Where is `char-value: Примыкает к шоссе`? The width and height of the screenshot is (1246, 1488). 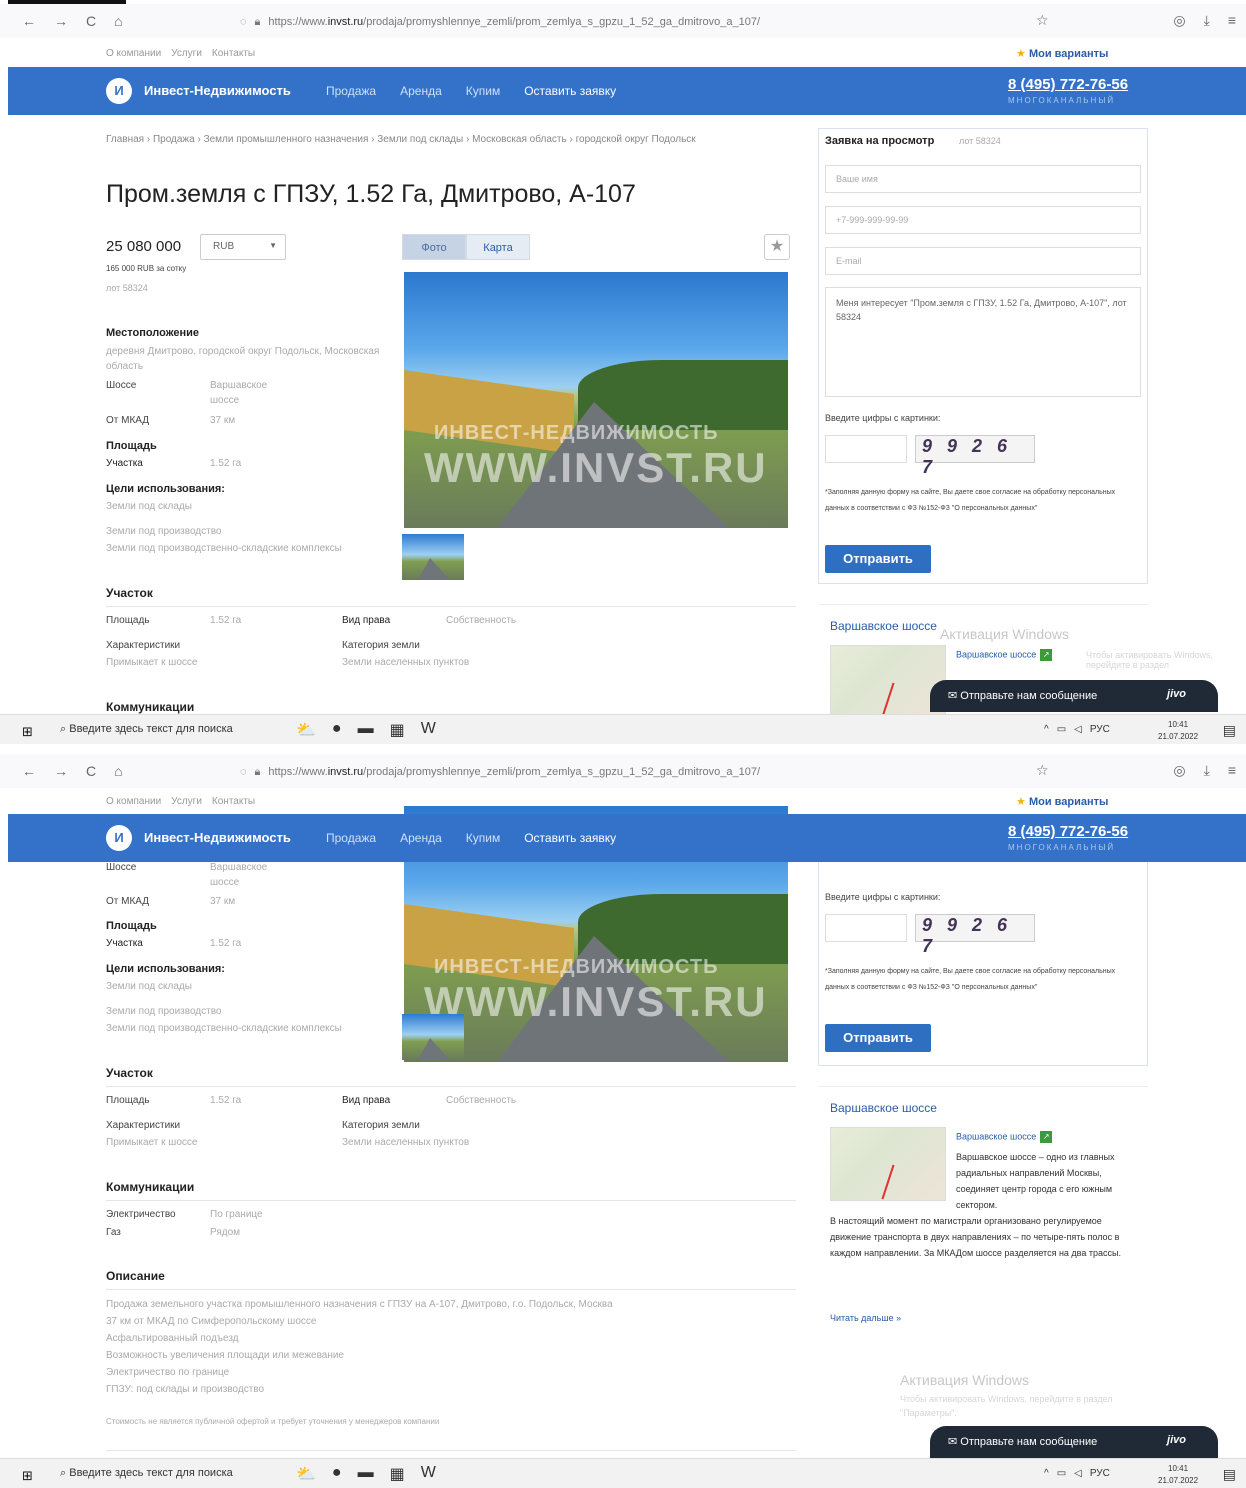
char-value: Примыкает к шоссе is located at coordinates (152, 1142).